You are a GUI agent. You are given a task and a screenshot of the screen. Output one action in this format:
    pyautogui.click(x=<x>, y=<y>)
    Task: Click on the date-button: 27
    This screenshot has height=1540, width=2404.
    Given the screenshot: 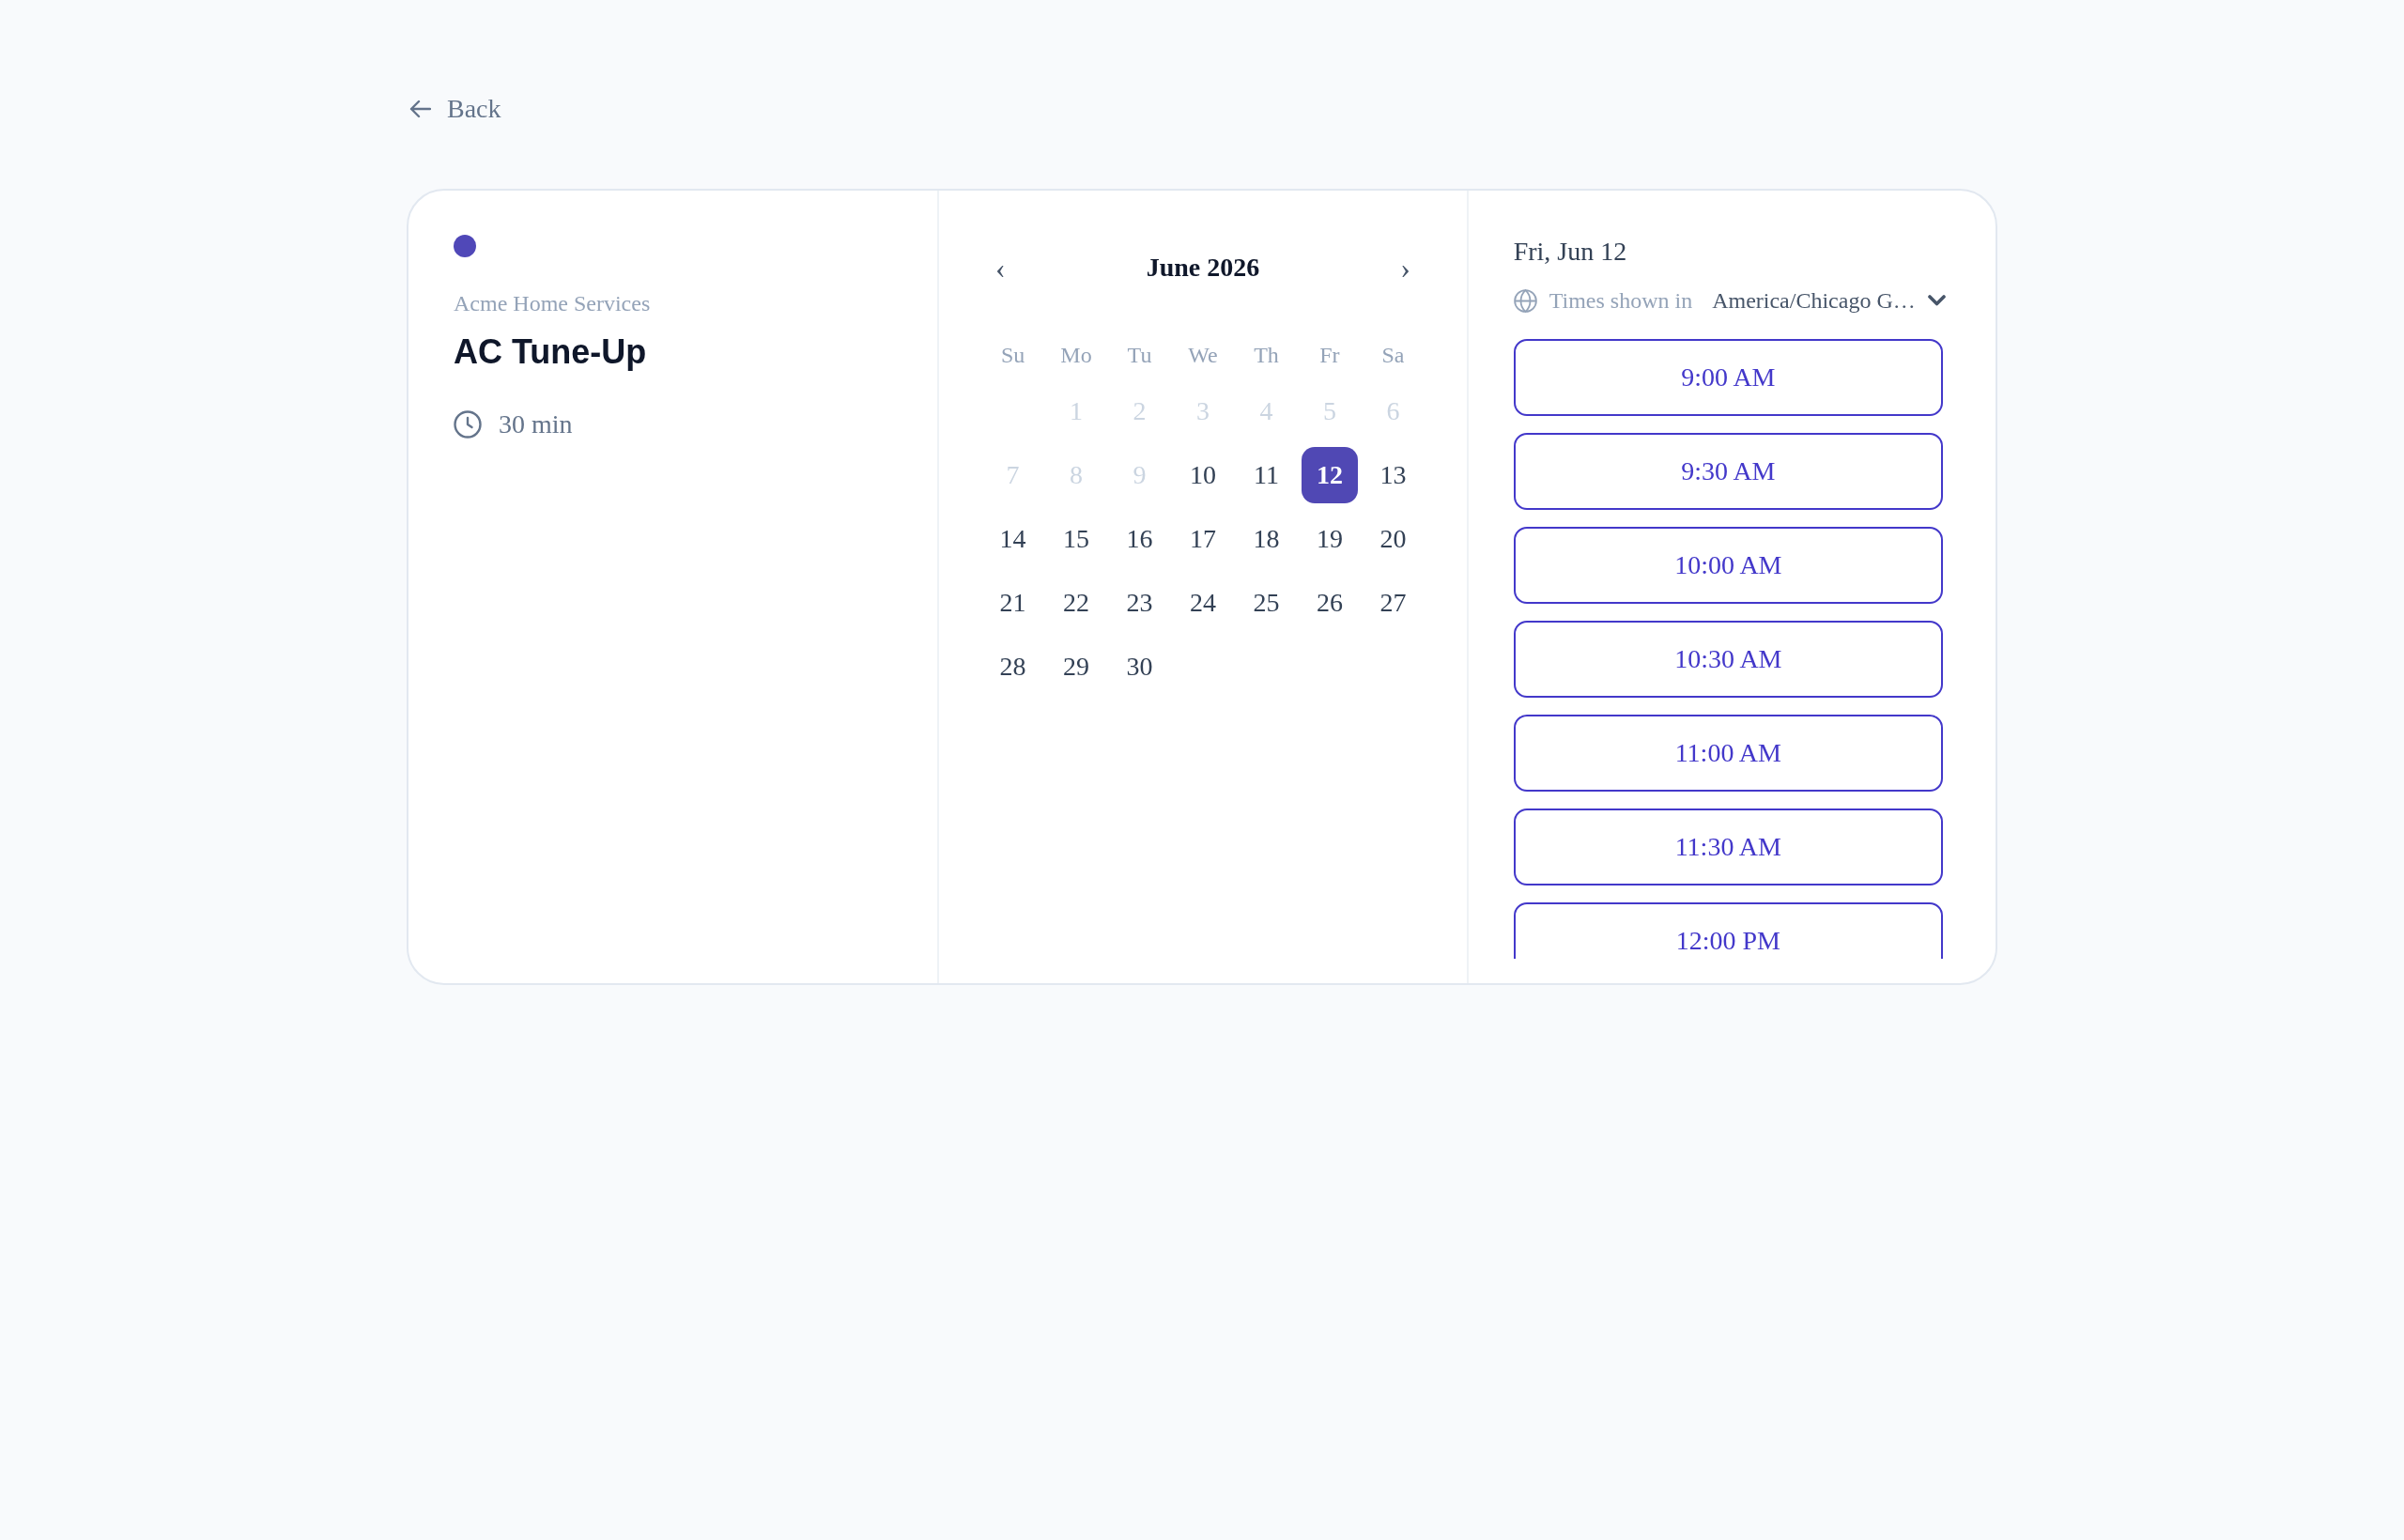 What is the action you would take?
    pyautogui.click(x=1393, y=603)
    